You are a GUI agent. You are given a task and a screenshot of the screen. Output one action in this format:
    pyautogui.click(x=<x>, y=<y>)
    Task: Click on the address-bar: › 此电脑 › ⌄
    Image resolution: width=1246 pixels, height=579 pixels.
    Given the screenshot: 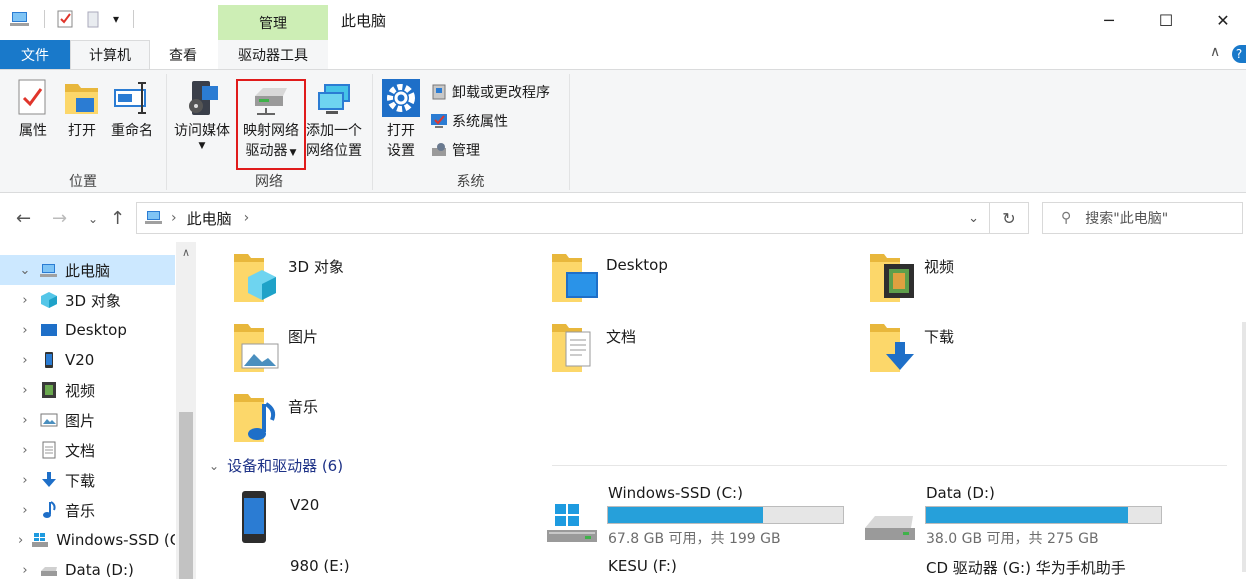 What is the action you would take?
    pyautogui.click(x=563, y=218)
    